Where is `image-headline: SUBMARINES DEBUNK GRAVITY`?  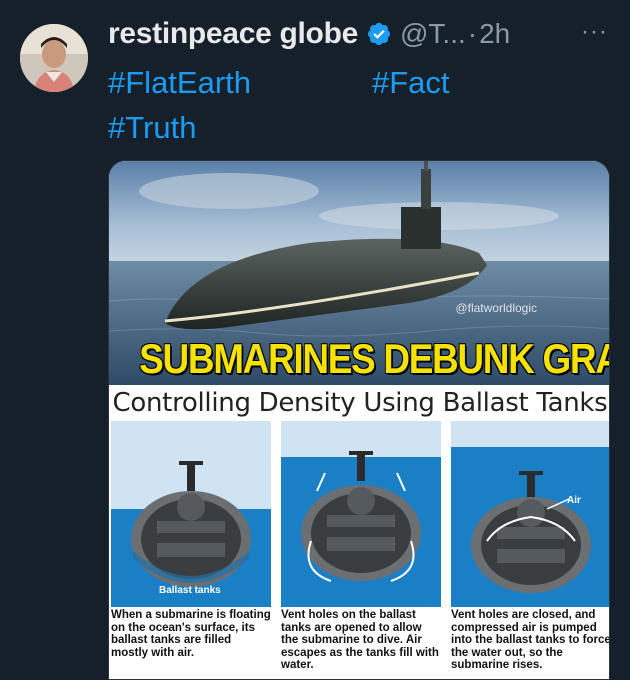 image-headline: SUBMARINES DEBUNK GRAVITY is located at coordinates (374, 358).